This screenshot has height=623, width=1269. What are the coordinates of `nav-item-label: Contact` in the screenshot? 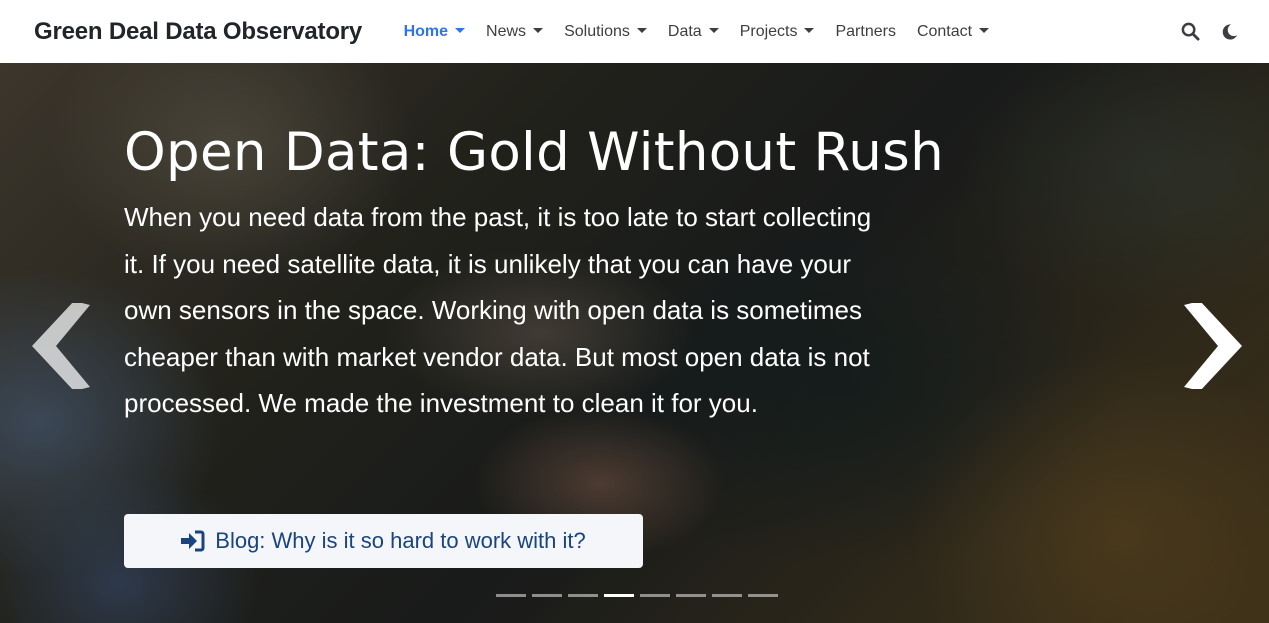 It's located at (944, 31).